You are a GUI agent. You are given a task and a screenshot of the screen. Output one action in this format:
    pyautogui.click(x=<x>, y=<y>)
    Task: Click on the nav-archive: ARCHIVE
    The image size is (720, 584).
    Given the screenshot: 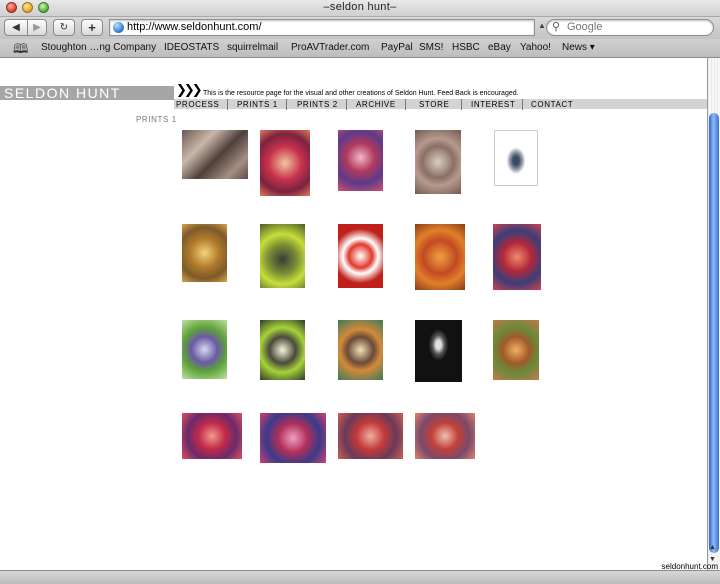 What is the action you would take?
    pyautogui.click(x=376, y=104)
    